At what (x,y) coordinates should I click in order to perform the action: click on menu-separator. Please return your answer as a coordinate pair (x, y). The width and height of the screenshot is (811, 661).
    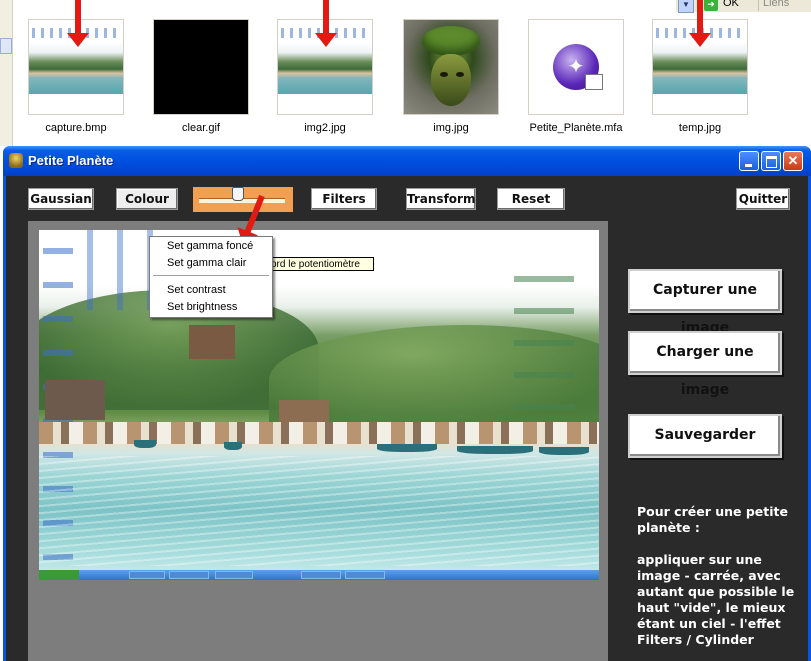
    Looking at the image, I should click on (211, 275).